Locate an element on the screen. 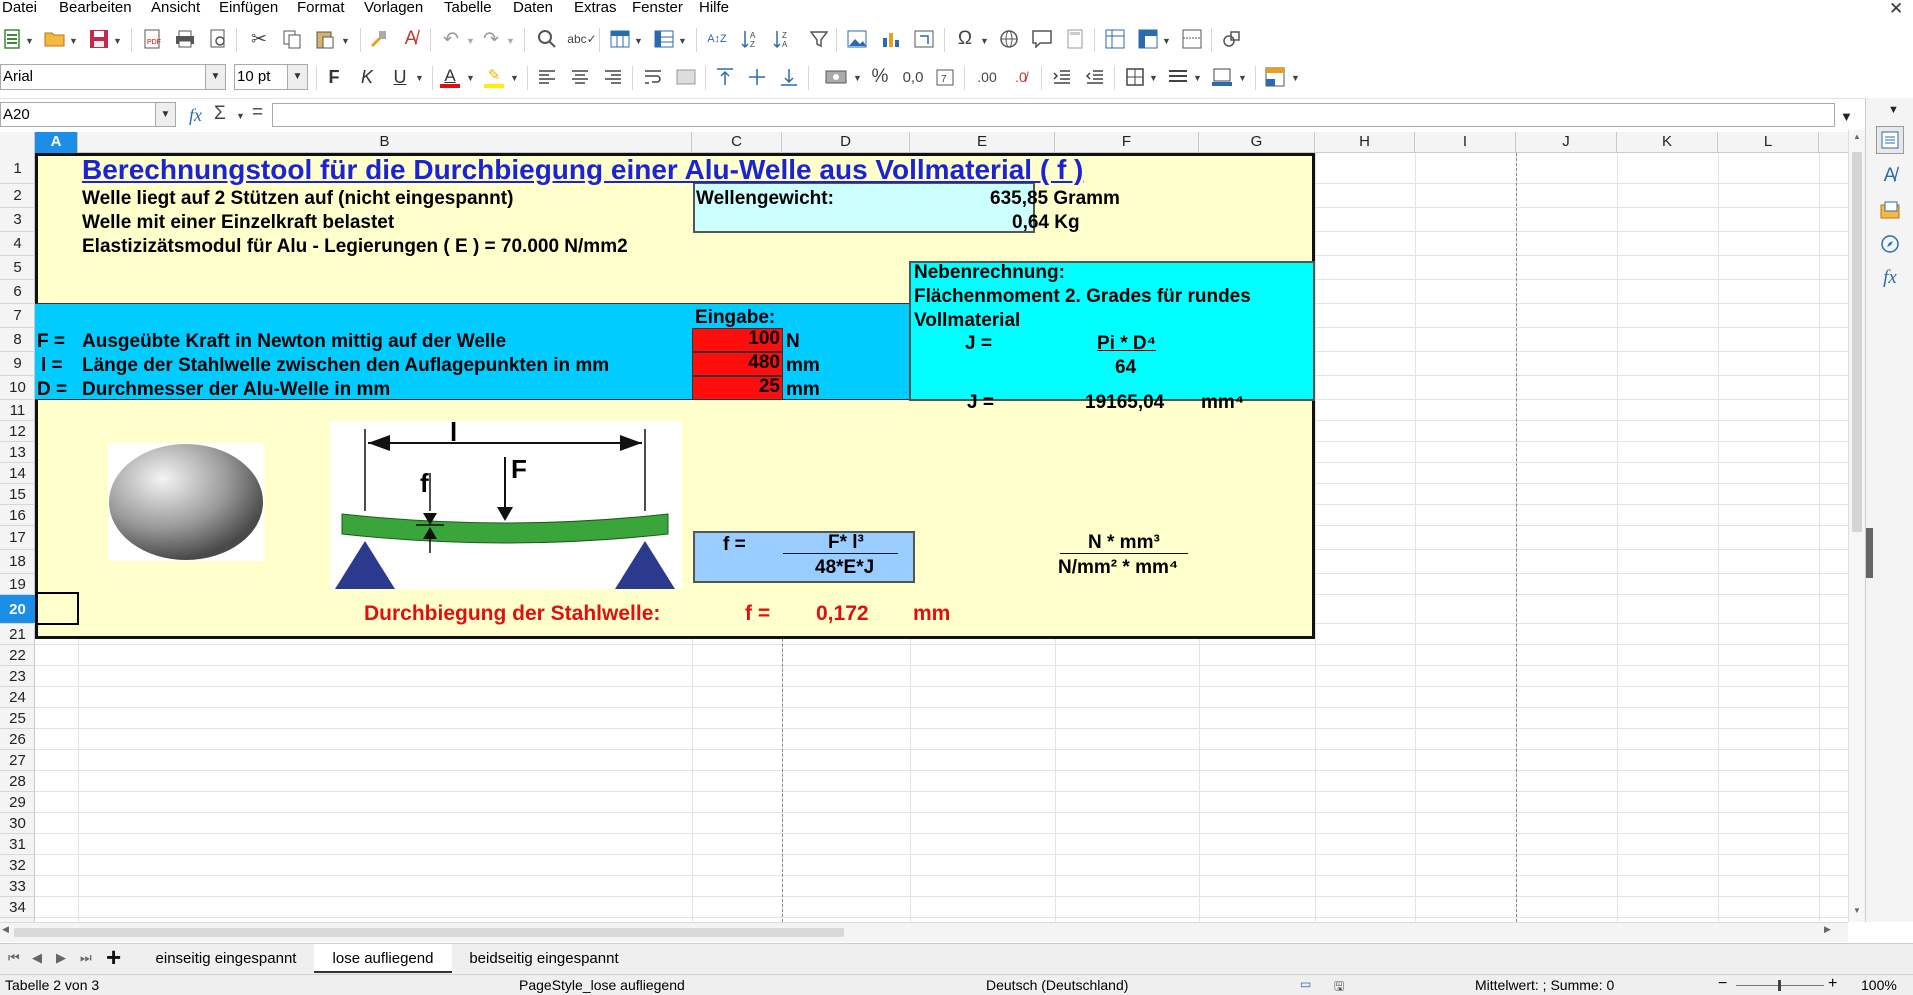 The width and height of the screenshot is (1913, 995). column-header-i: I is located at coordinates (1465, 142).